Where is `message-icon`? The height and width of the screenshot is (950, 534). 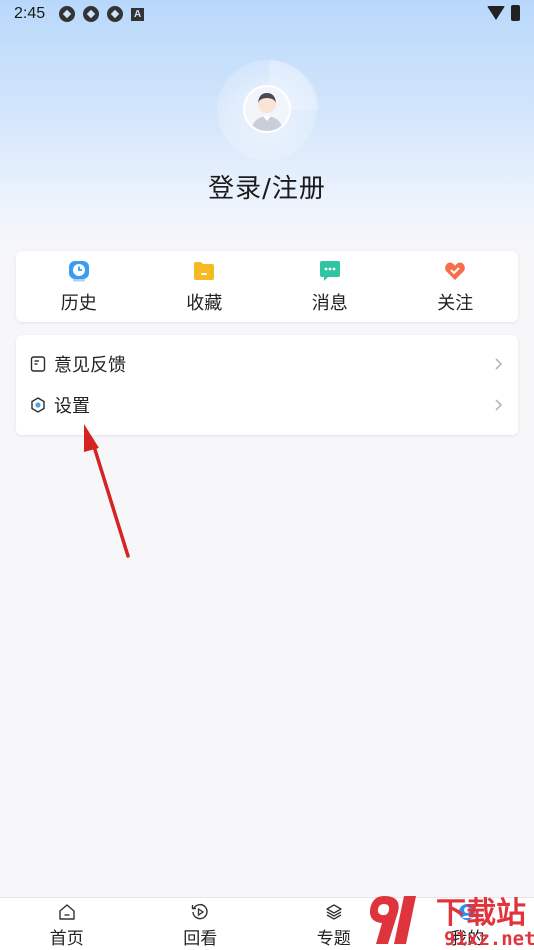 message-icon is located at coordinates (329, 270).